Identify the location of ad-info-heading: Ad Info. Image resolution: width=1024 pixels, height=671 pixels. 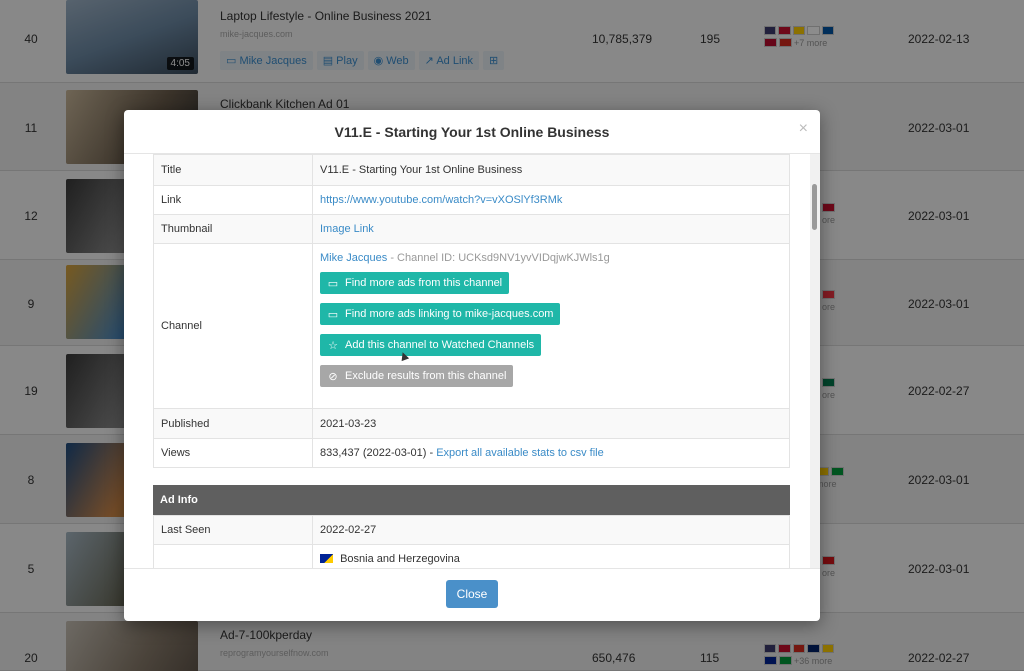
(471, 500).